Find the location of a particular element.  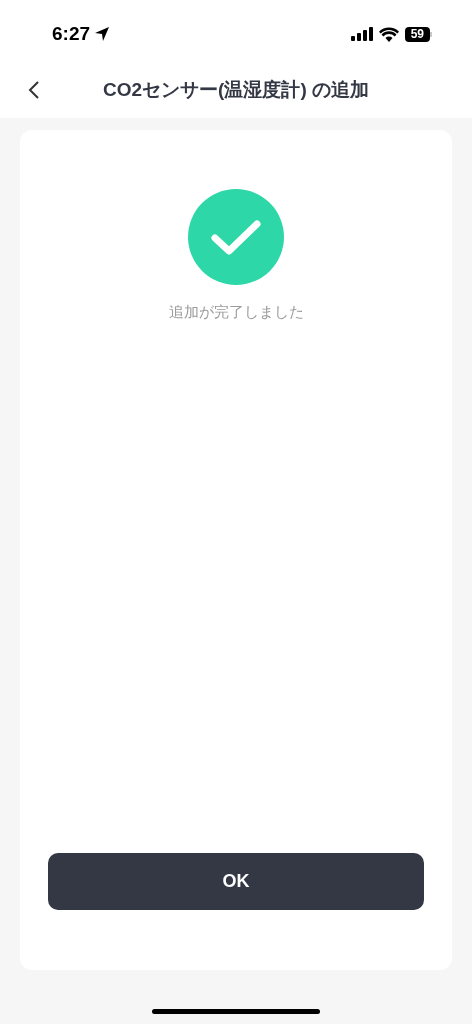

location-icon is located at coordinates (102, 34).